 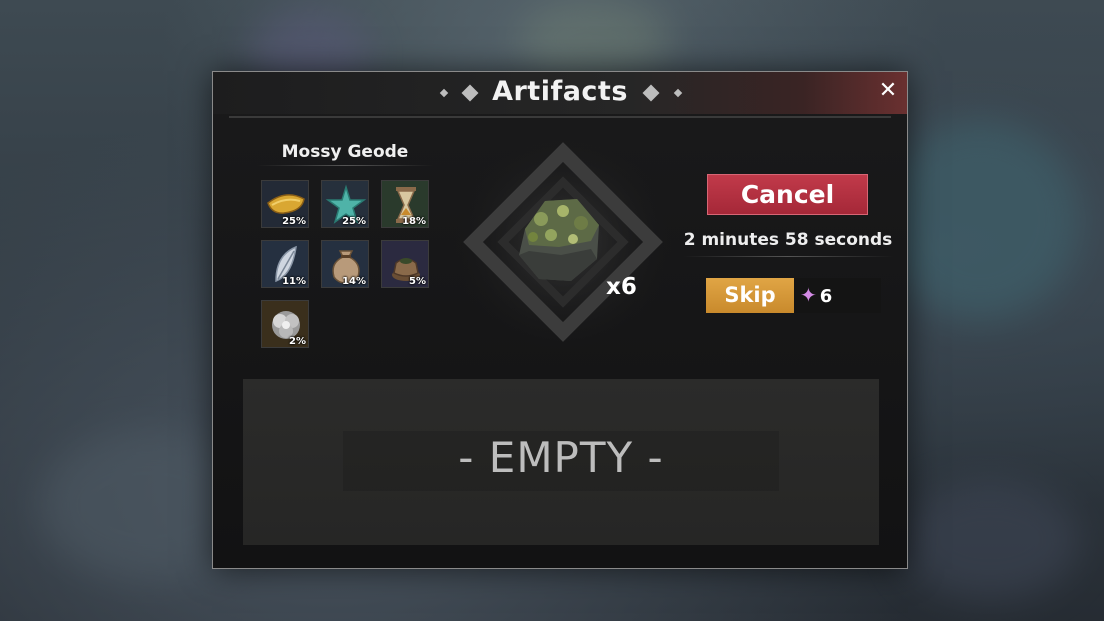 What do you see at coordinates (354, 281) in the screenshot?
I see `drop-chance: 14%` at bounding box center [354, 281].